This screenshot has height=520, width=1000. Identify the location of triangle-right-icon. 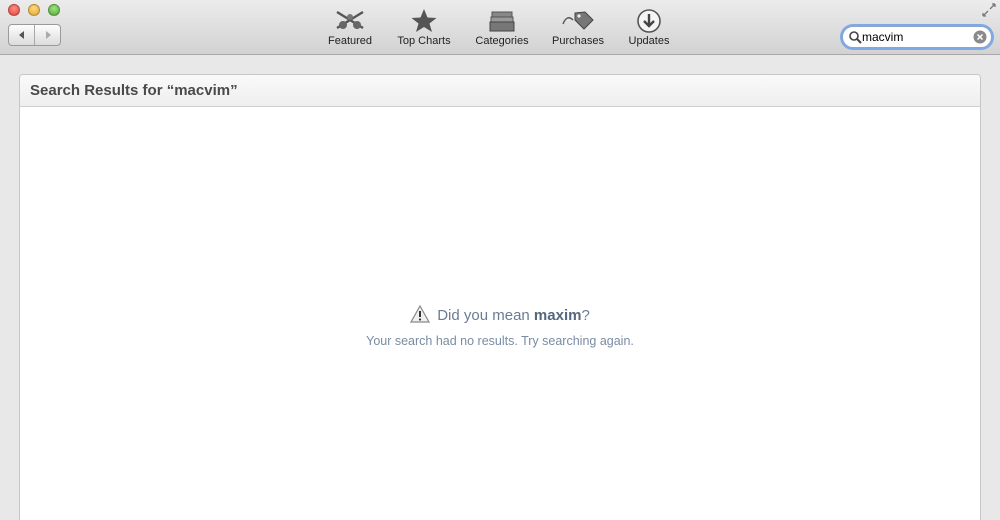
(48, 35).